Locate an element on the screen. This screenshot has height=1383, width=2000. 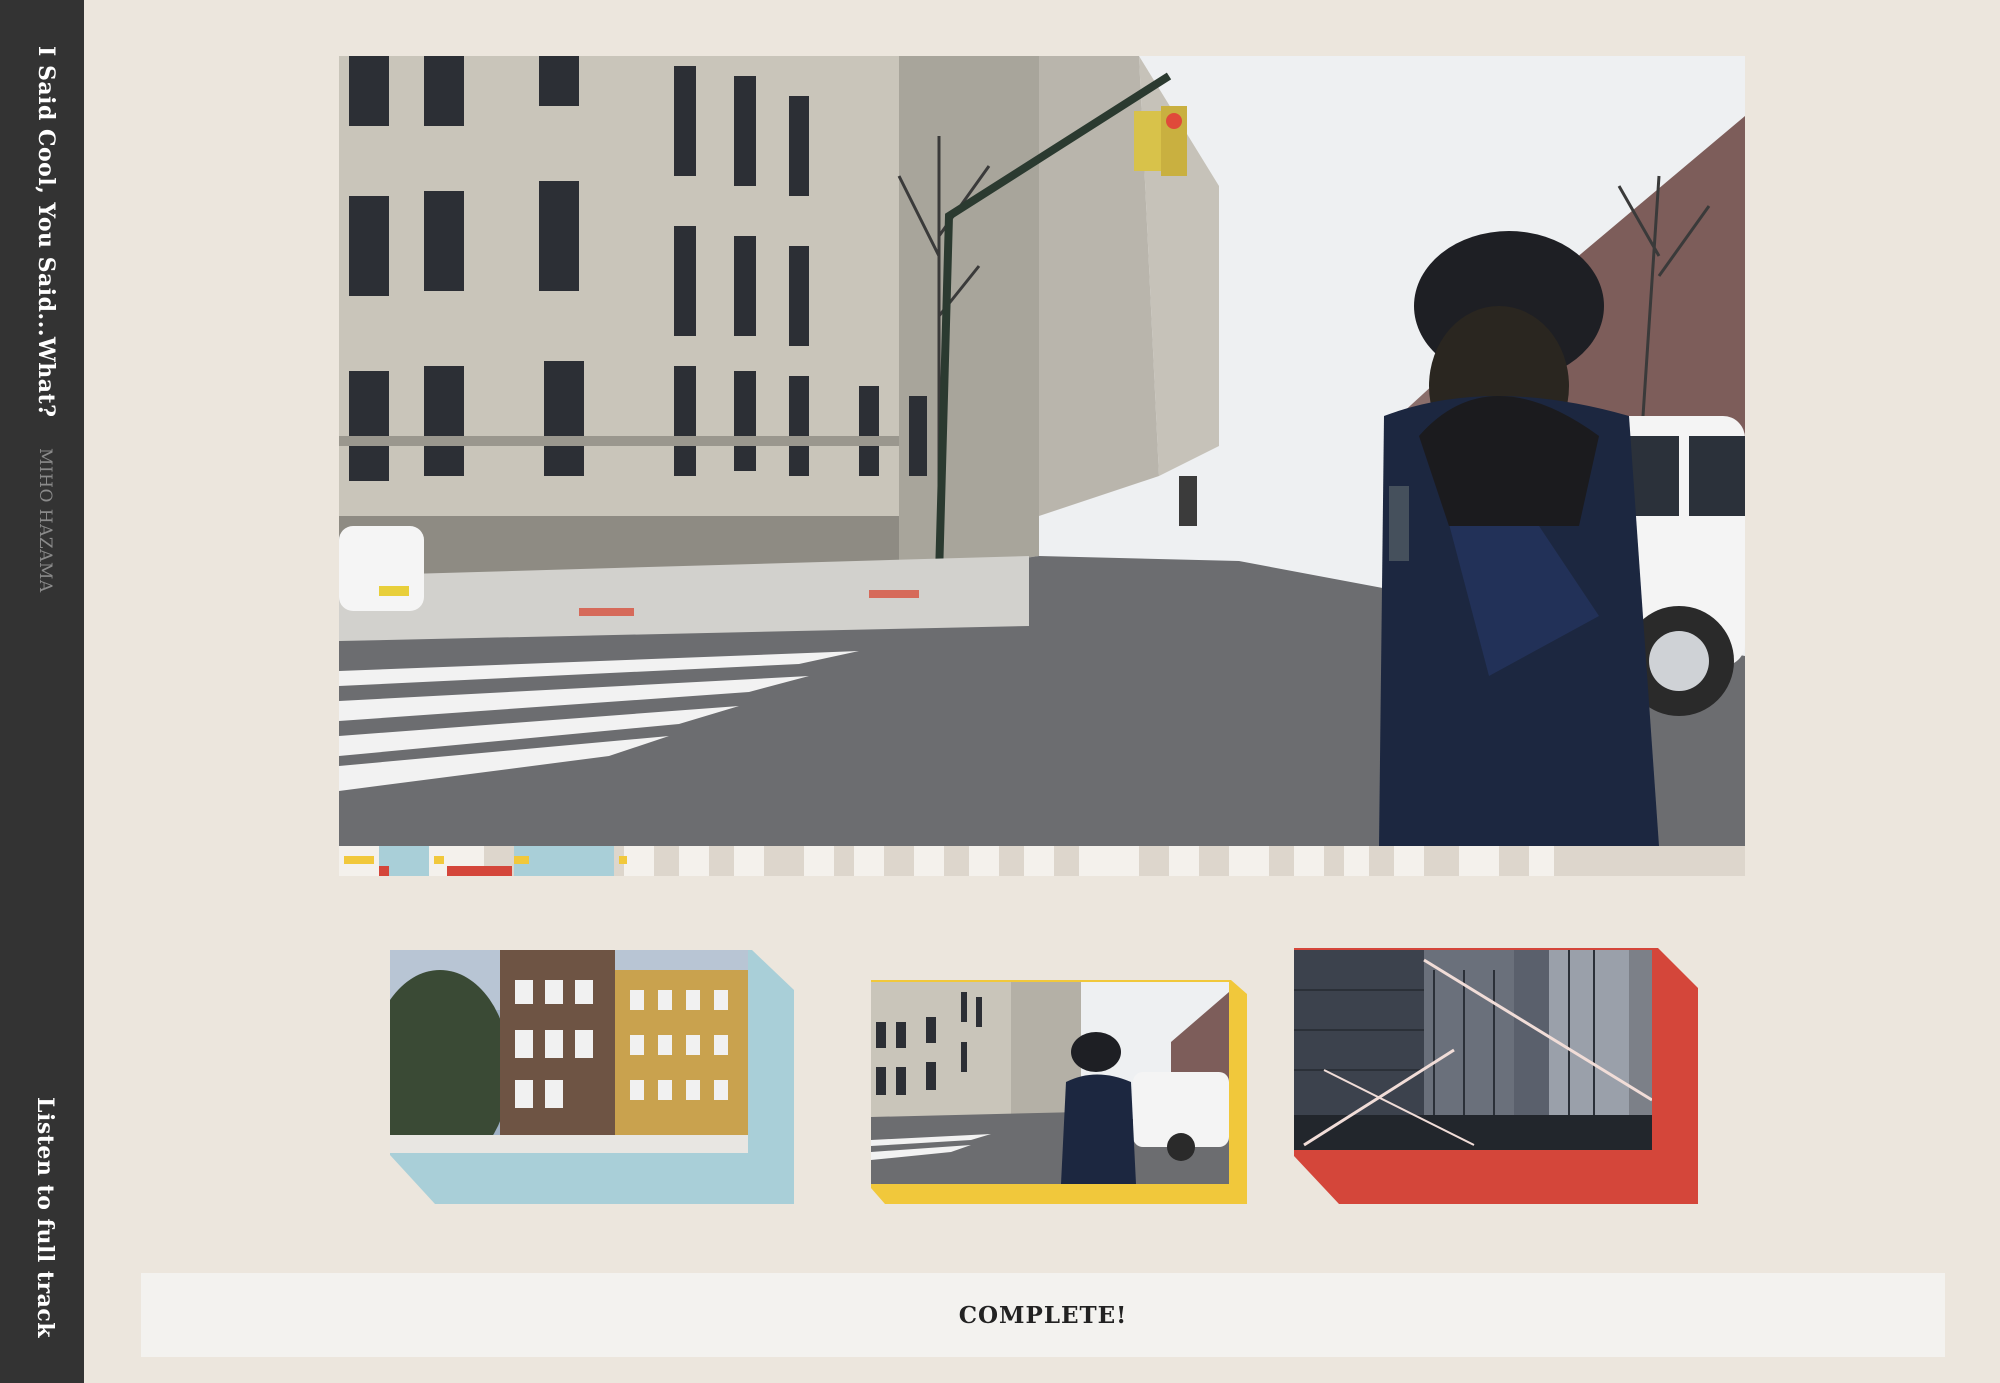
street-thumb is located at coordinates (1059, 1092).